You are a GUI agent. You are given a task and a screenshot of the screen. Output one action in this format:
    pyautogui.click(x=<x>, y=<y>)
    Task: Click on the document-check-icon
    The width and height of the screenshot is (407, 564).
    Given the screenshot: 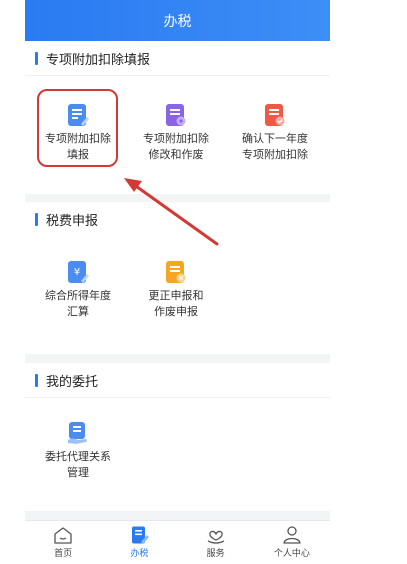 What is the action you would take?
    pyautogui.click(x=275, y=115)
    